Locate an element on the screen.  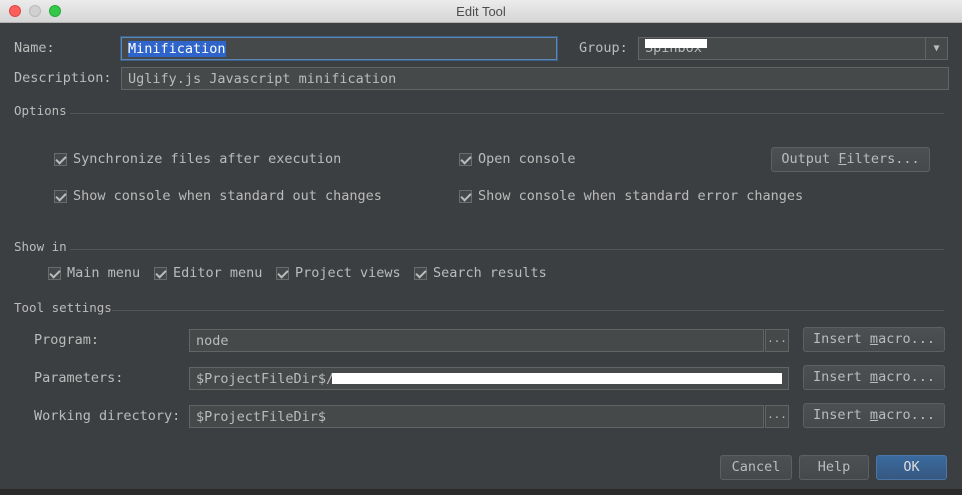
options-section-title: Options is located at coordinates (40, 110).